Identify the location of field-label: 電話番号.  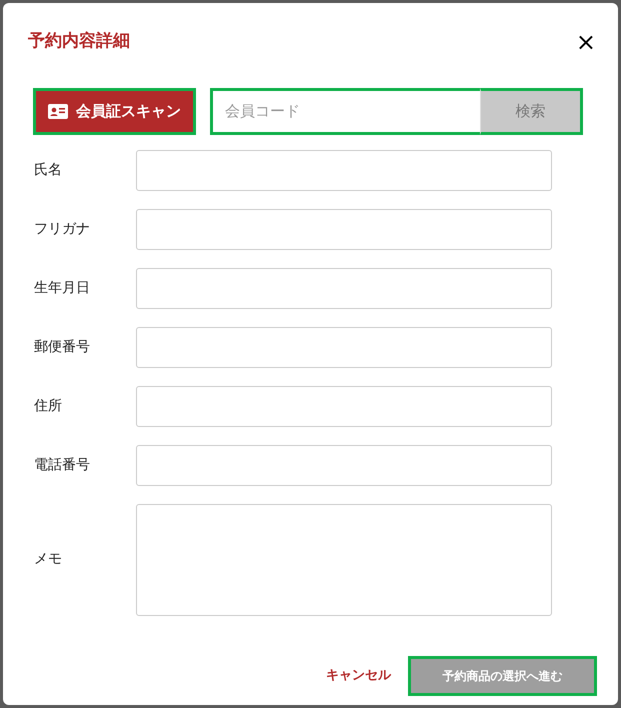
(62, 465).